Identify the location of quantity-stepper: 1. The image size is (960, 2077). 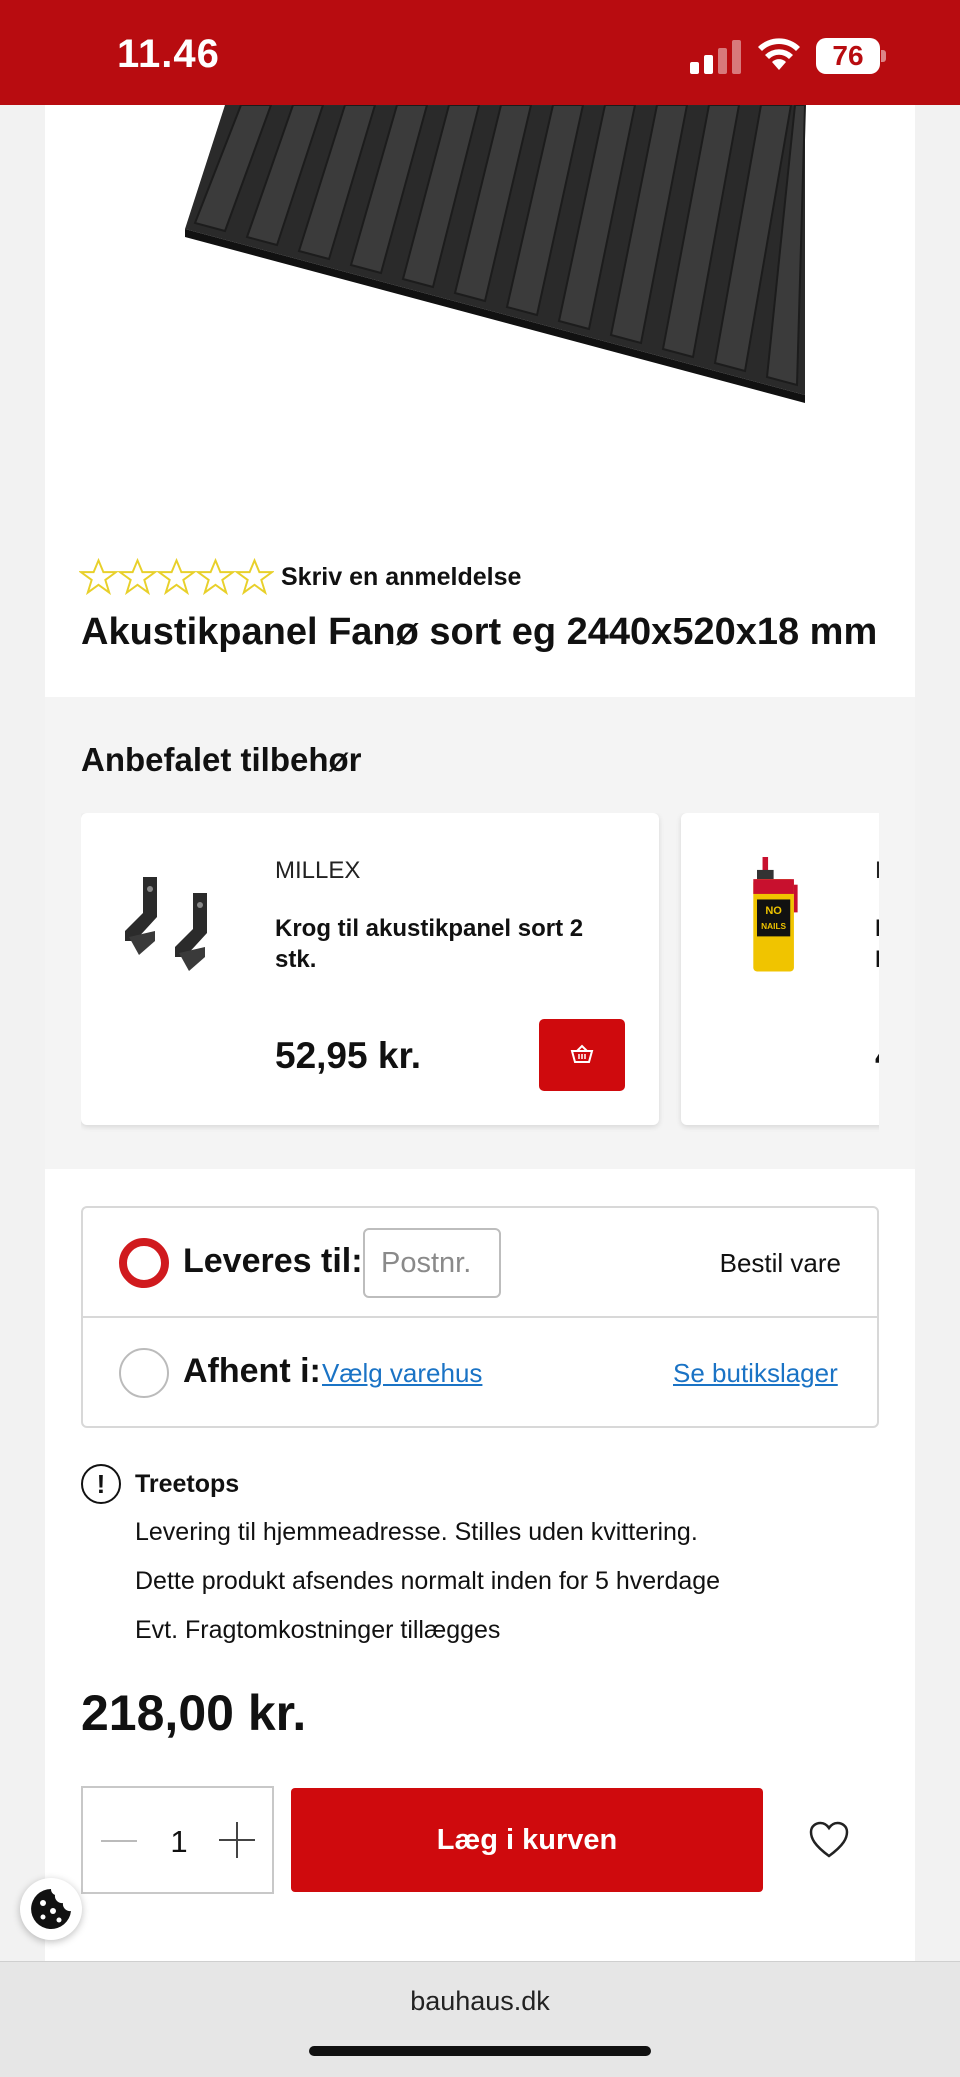
(177, 1840).